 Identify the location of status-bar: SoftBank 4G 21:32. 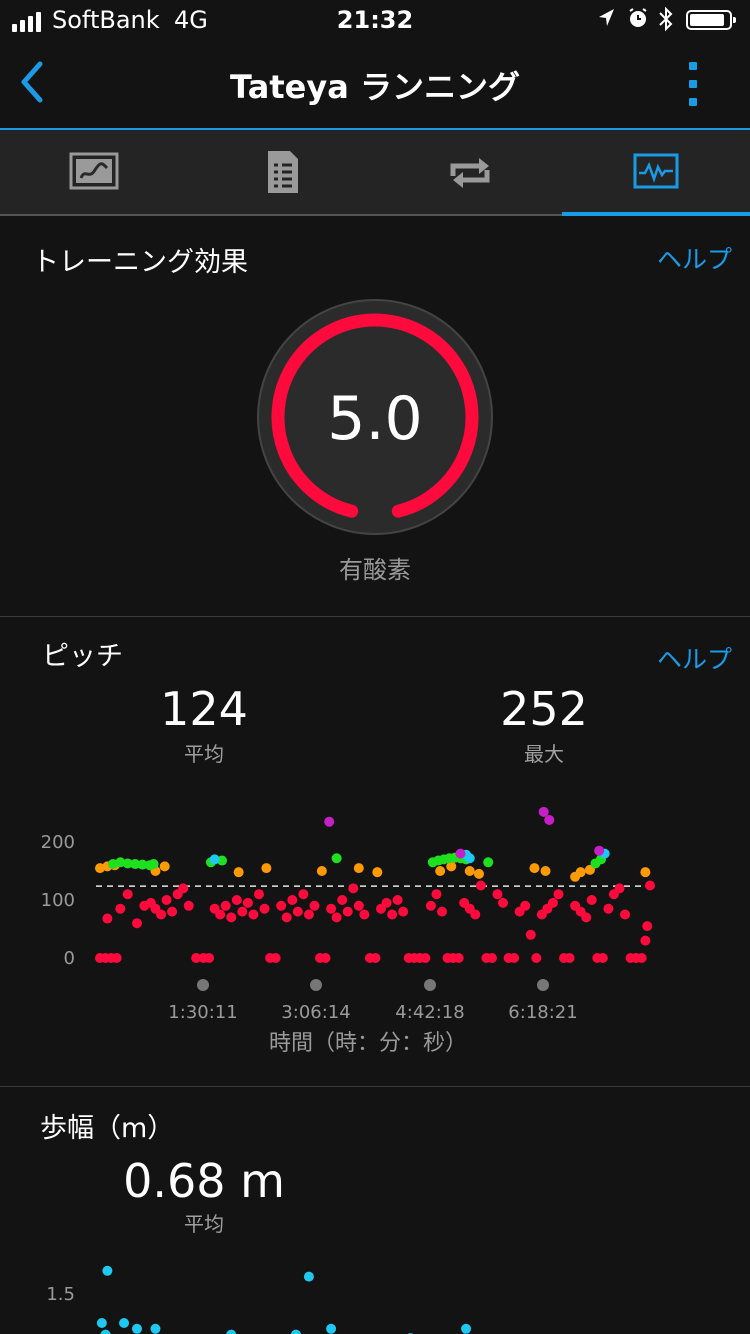
(375, 20).